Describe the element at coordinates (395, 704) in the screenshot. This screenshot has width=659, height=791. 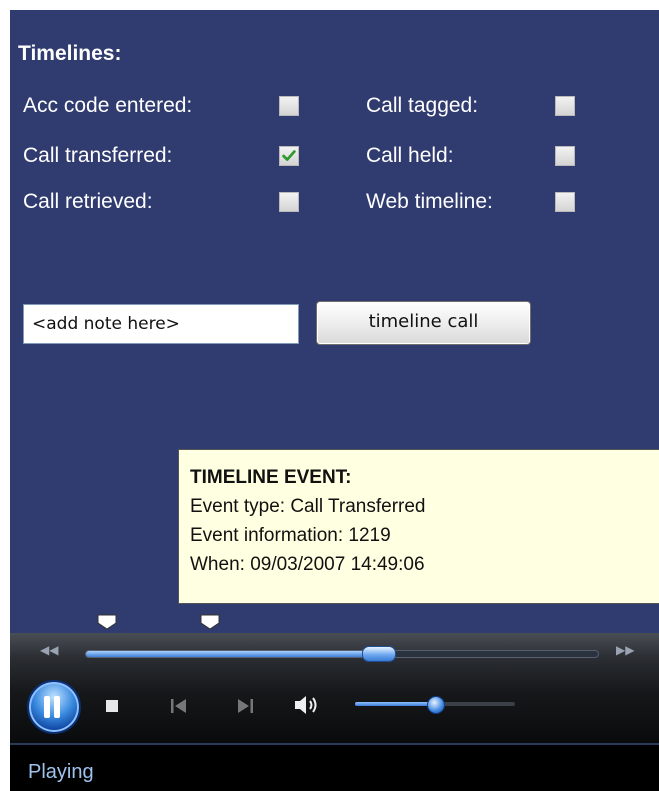
I see `volume-fill` at that location.